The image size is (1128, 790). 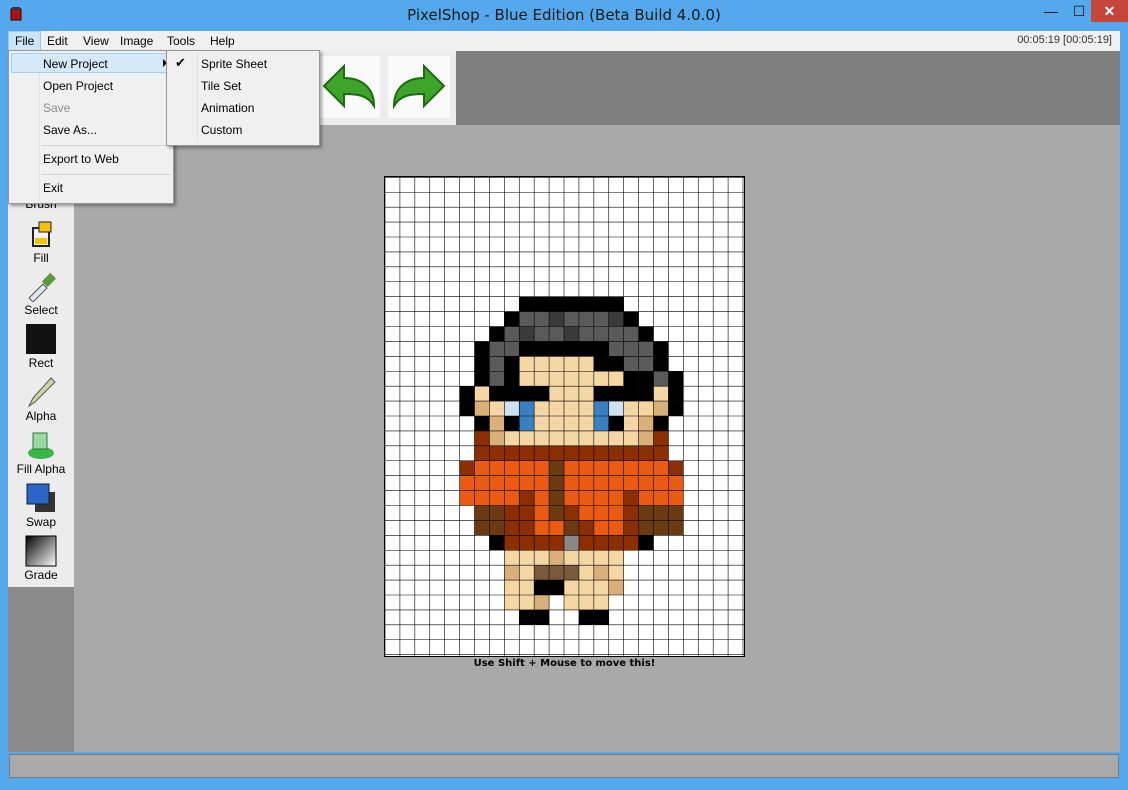 What do you see at coordinates (1109, 11) in the screenshot?
I see `close-button: ✕` at bounding box center [1109, 11].